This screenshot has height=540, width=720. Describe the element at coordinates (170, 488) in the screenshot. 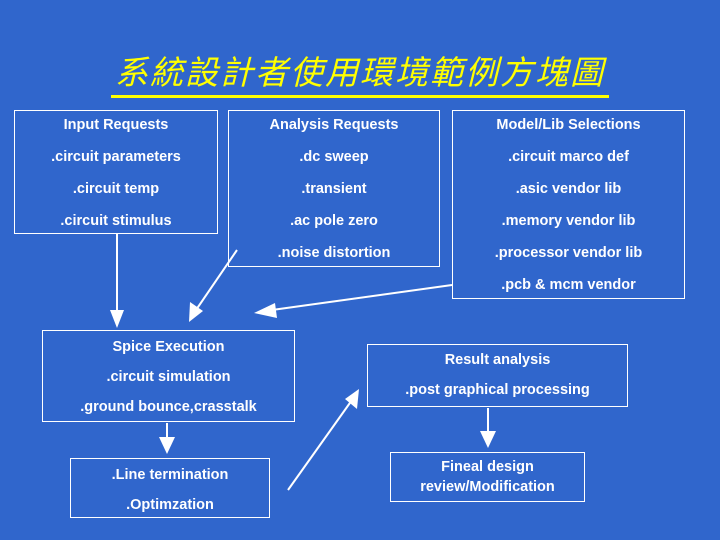

I see `box-line-termination: .Line termination .Optimzation` at that location.